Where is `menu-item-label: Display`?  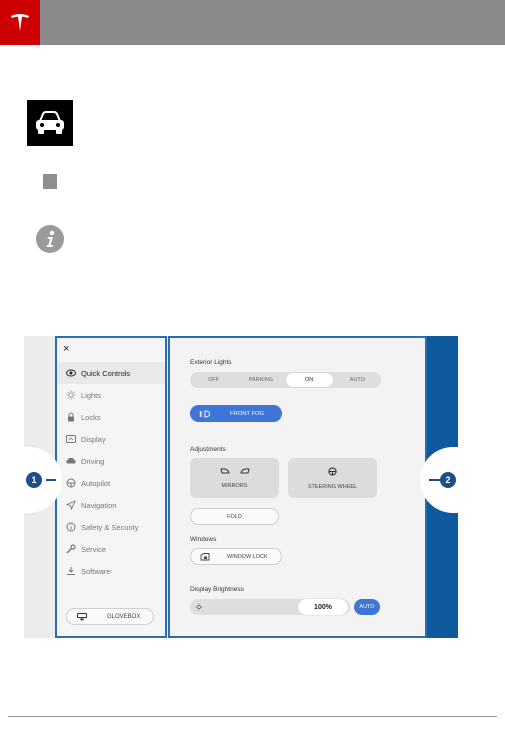 menu-item-label: Display is located at coordinates (93, 439).